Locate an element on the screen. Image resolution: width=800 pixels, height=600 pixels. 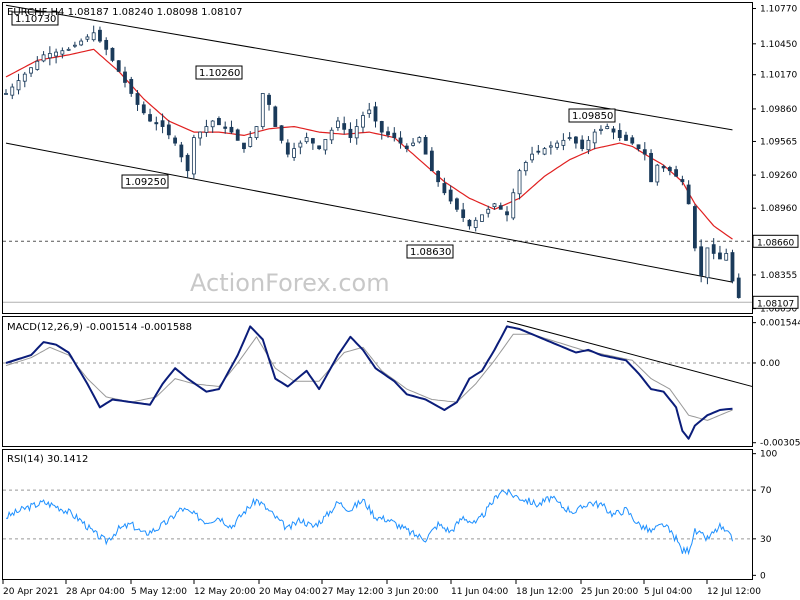
rsi-tick-label: 0 is located at coordinates (763, 576).